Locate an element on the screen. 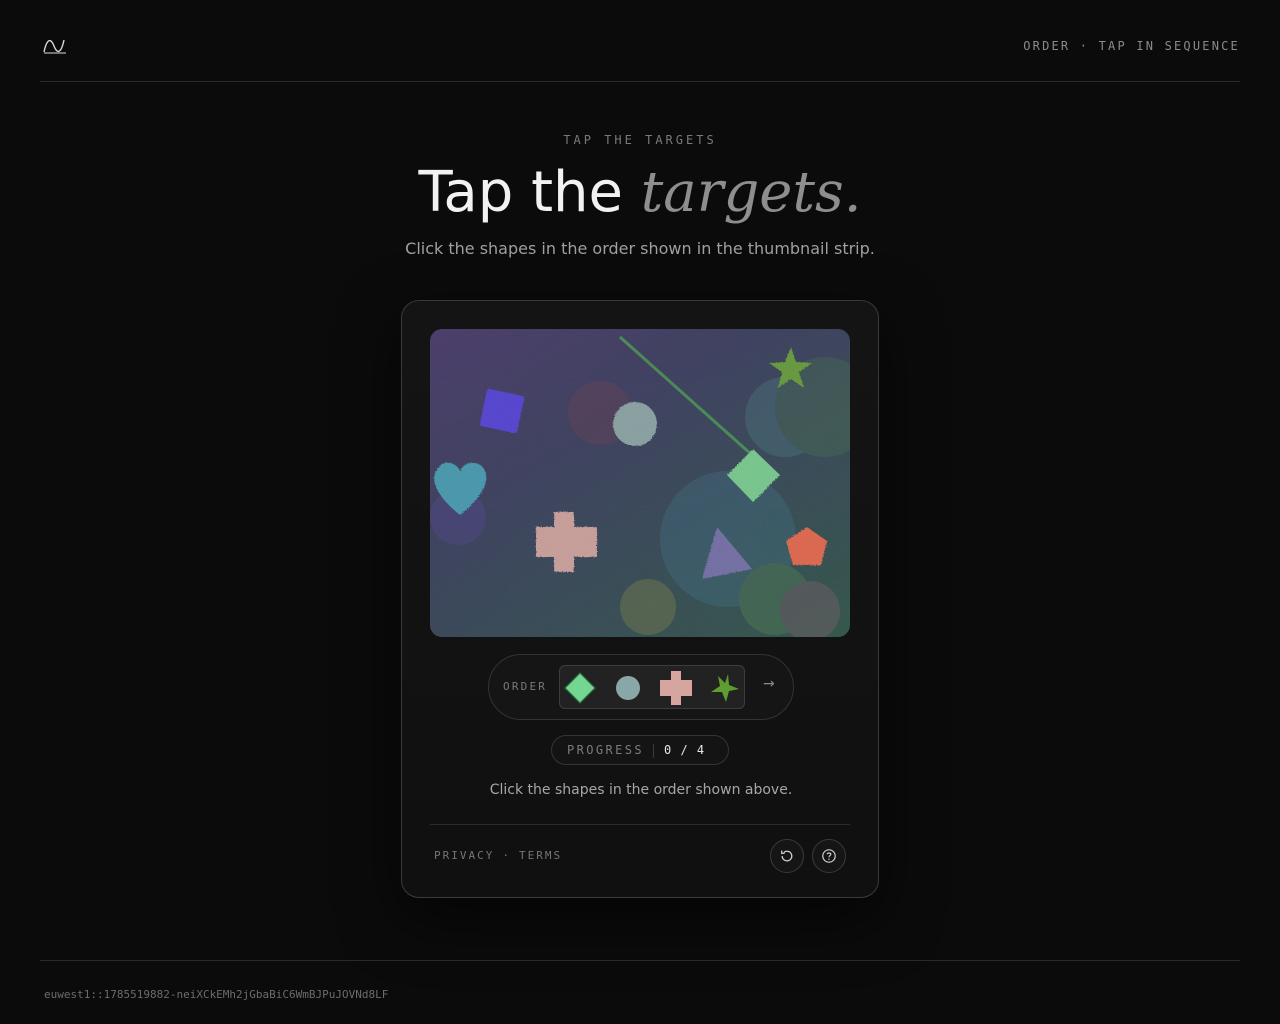  bottom-divider is located at coordinates (640, 960).